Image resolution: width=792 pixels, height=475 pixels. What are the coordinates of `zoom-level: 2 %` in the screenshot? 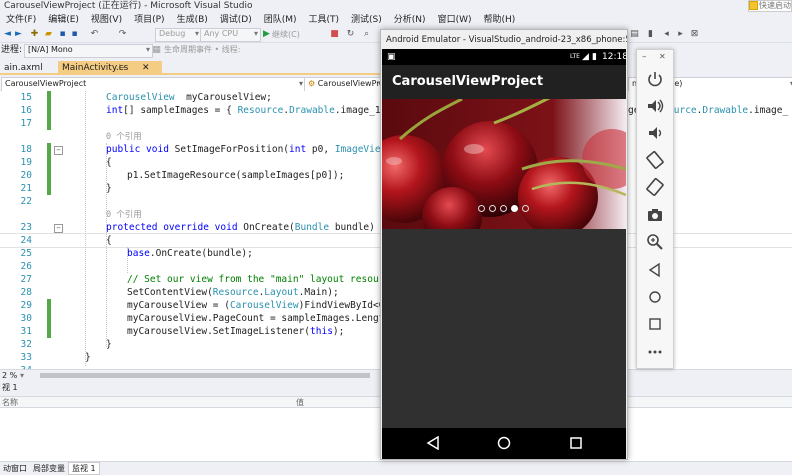 It's located at (9, 375).